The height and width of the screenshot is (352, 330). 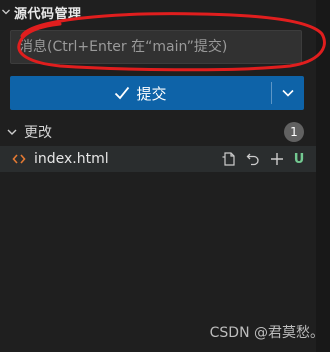 I want to click on html-file-icon, so click(x=19, y=159).